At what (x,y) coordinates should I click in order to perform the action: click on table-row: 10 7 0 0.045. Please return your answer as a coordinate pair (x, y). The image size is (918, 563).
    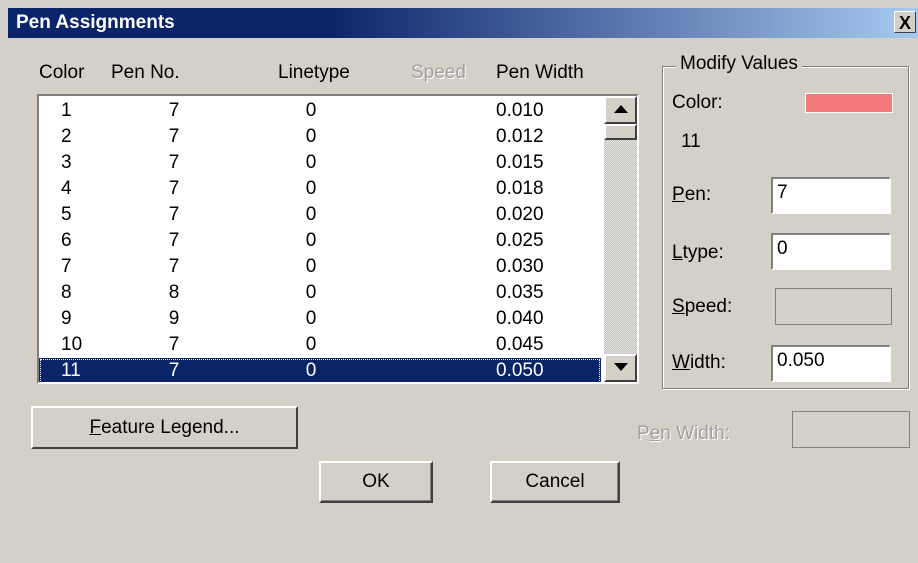
    Looking at the image, I should click on (320, 345).